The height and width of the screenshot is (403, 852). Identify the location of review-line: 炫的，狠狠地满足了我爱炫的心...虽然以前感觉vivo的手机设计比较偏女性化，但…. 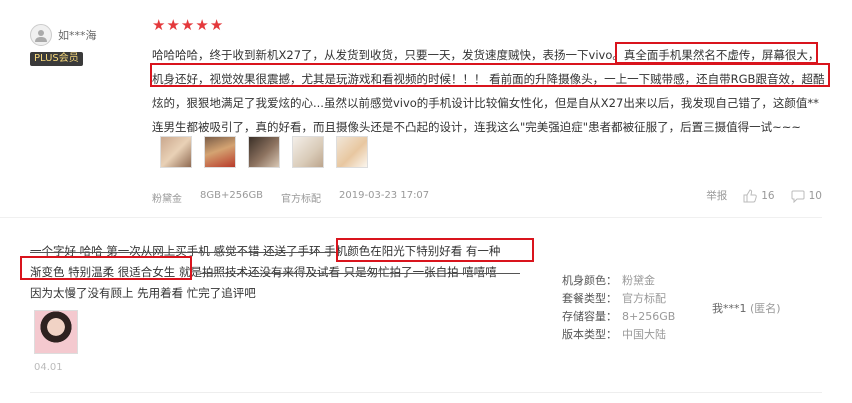
(485, 103).